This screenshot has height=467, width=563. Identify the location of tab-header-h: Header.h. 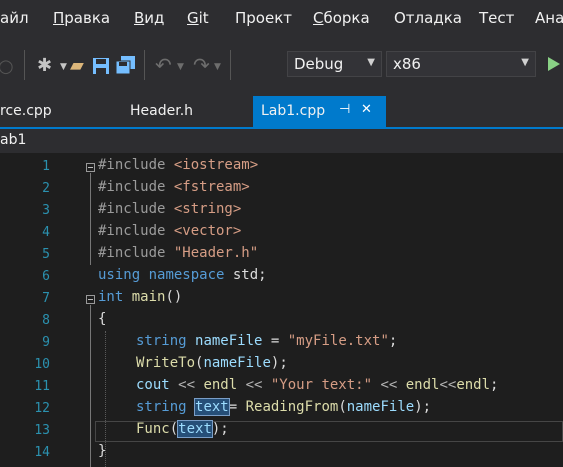
(160, 111).